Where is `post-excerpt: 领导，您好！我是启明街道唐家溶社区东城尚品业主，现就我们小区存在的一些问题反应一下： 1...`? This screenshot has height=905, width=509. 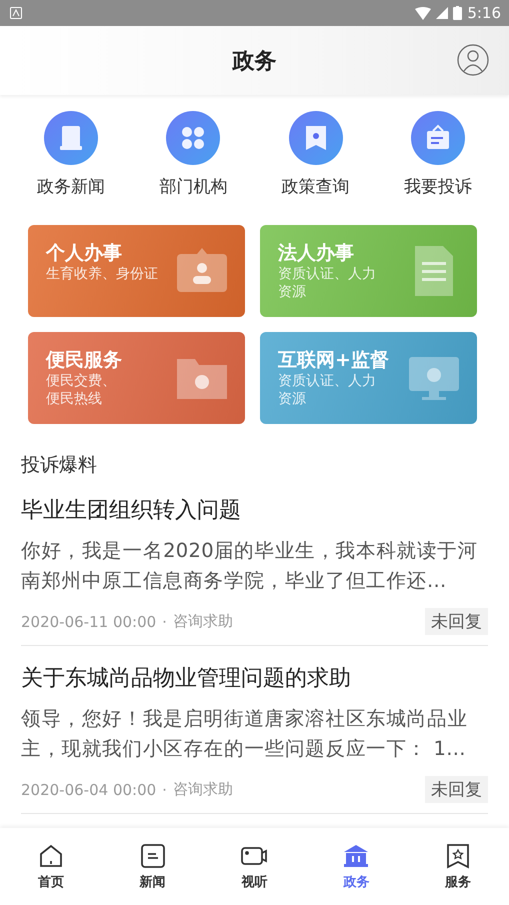
post-excerpt: 领导，您好！我是启明街道唐家溶社区东城尚品业主，现就我们小区存在的一些问题反应一下： 1... is located at coordinates (245, 734).